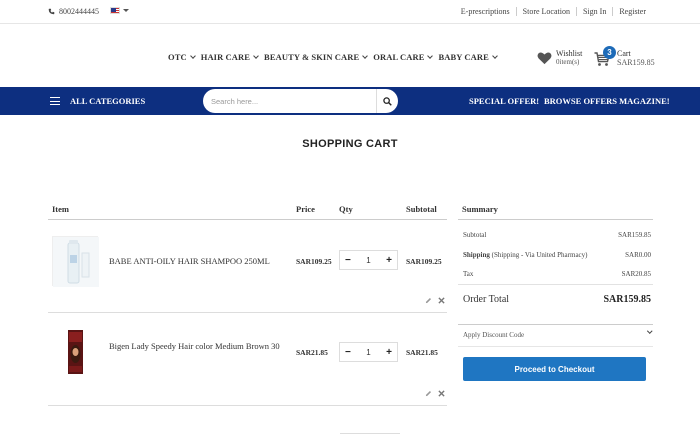  I want to click on shipping-method: (Shipping - Via United Pharmacy), so click(539, 255).